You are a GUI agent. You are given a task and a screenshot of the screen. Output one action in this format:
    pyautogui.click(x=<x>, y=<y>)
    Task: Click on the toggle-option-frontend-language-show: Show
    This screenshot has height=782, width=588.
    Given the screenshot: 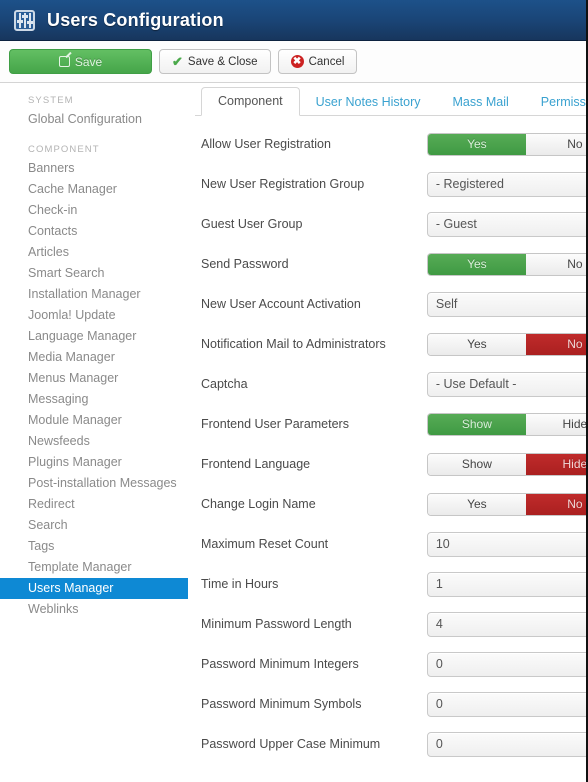 What is the action you would take?
    pyautogui.click(x=476, y=464)
    